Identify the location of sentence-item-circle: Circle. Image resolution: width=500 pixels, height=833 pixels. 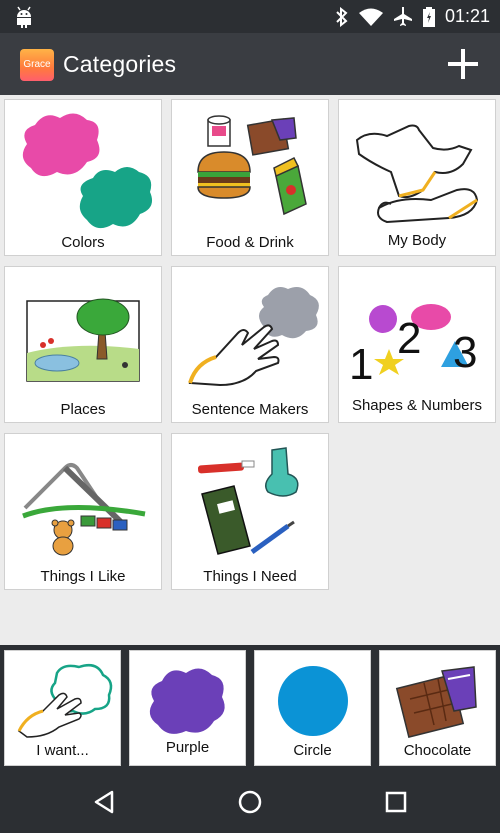
(312, 708).